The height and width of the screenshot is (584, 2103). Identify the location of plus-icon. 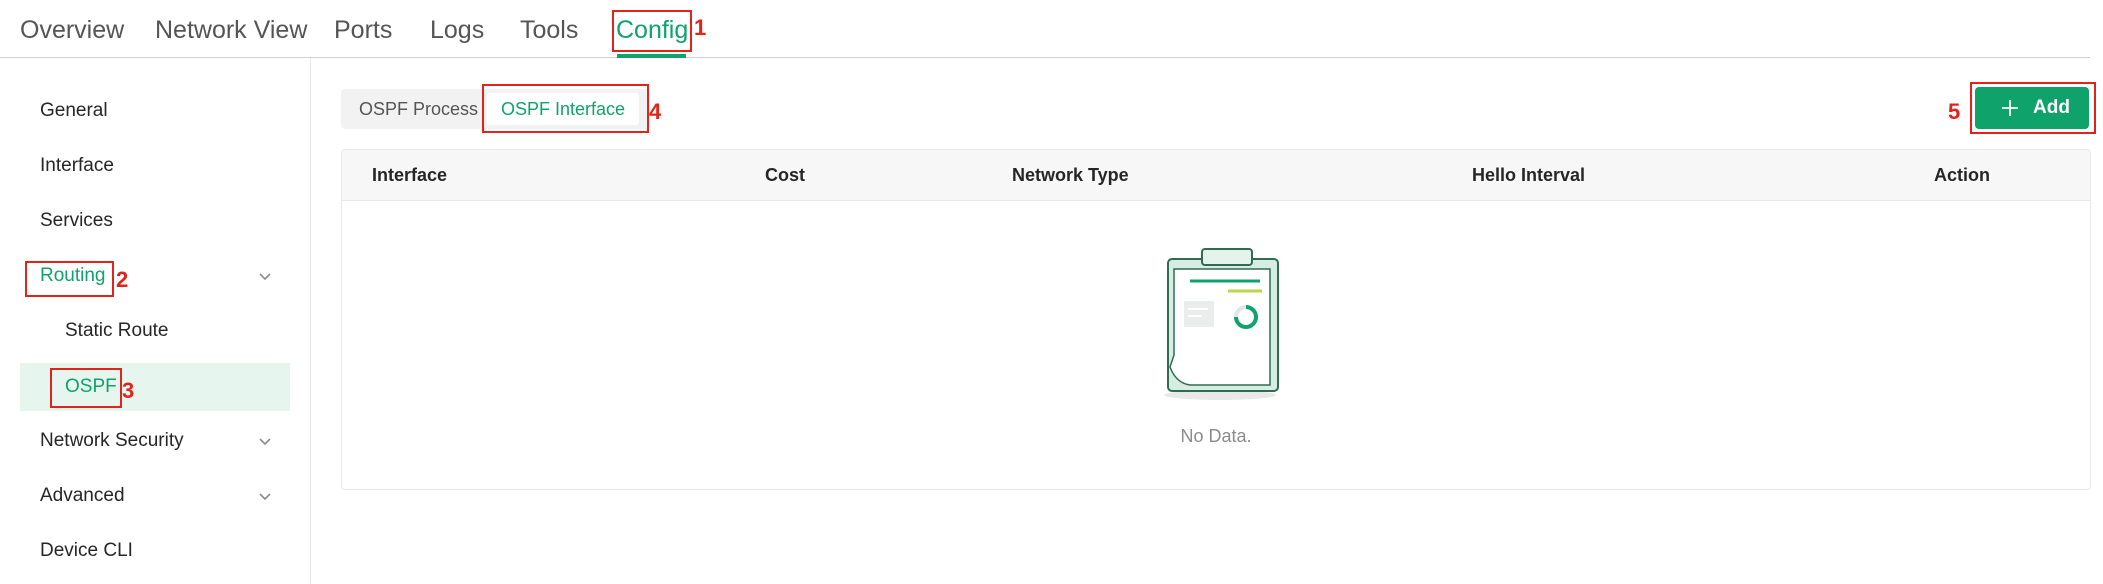
(2010, 108).